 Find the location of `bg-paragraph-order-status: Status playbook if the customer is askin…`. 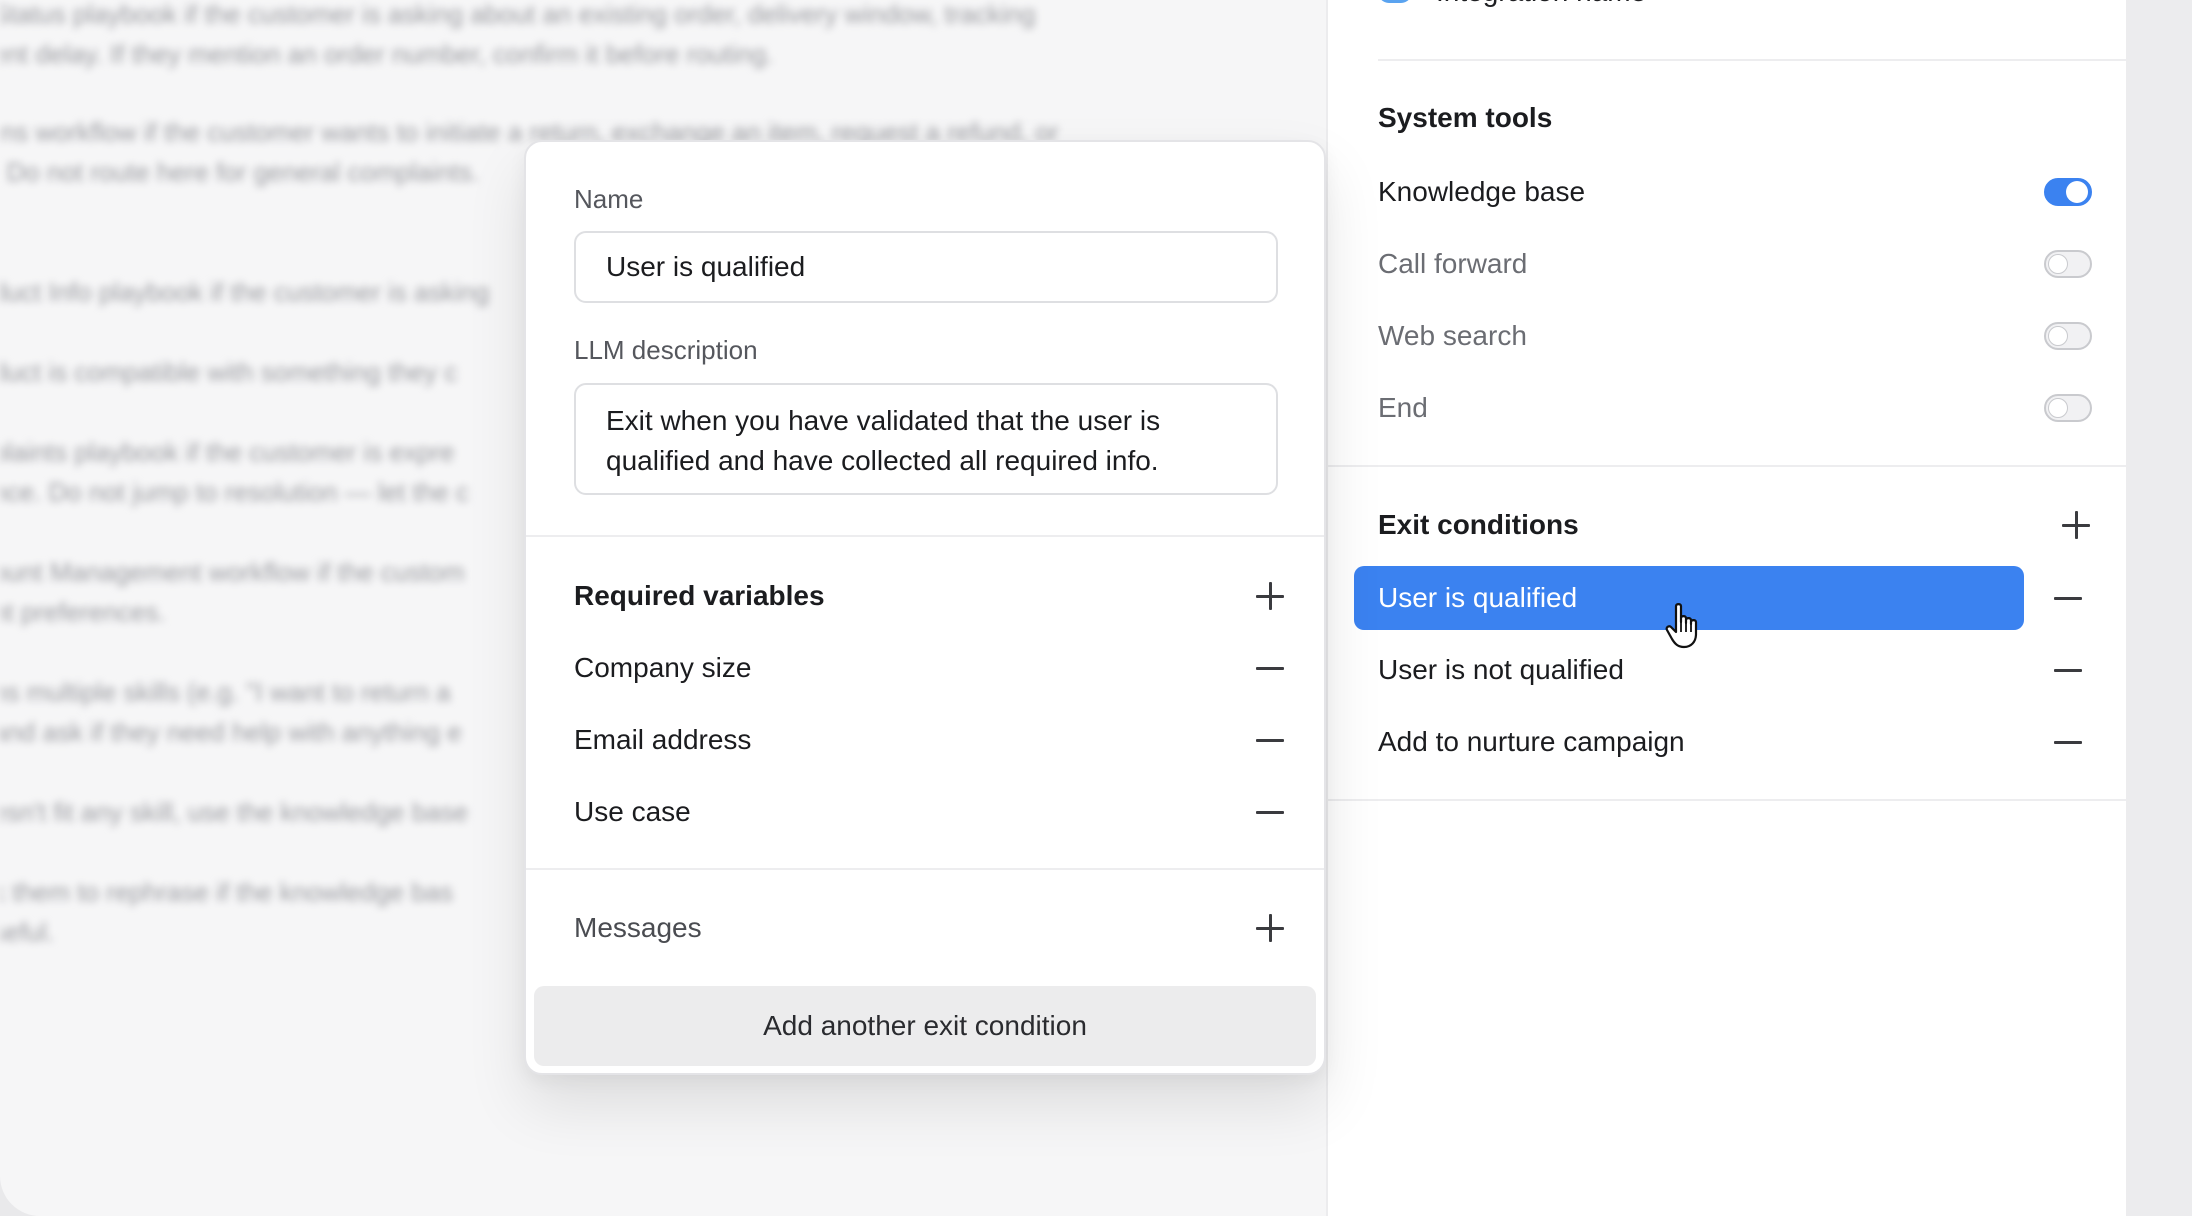

bg-paragraph-order-status: Status playbook if the customer is askin… is located at coordinates (518, 34).